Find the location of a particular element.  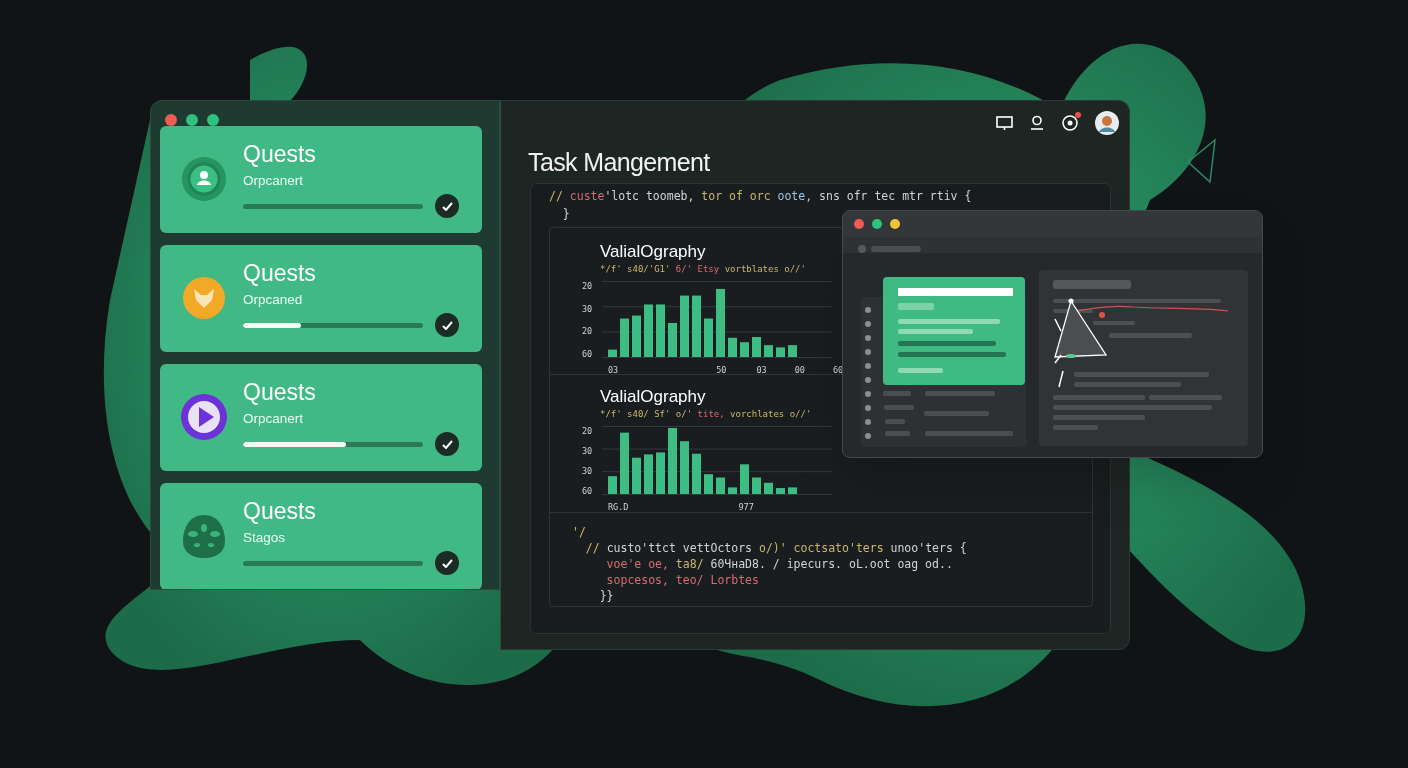

quest-subtitle: Stagos is located at coordinates (265, 538).